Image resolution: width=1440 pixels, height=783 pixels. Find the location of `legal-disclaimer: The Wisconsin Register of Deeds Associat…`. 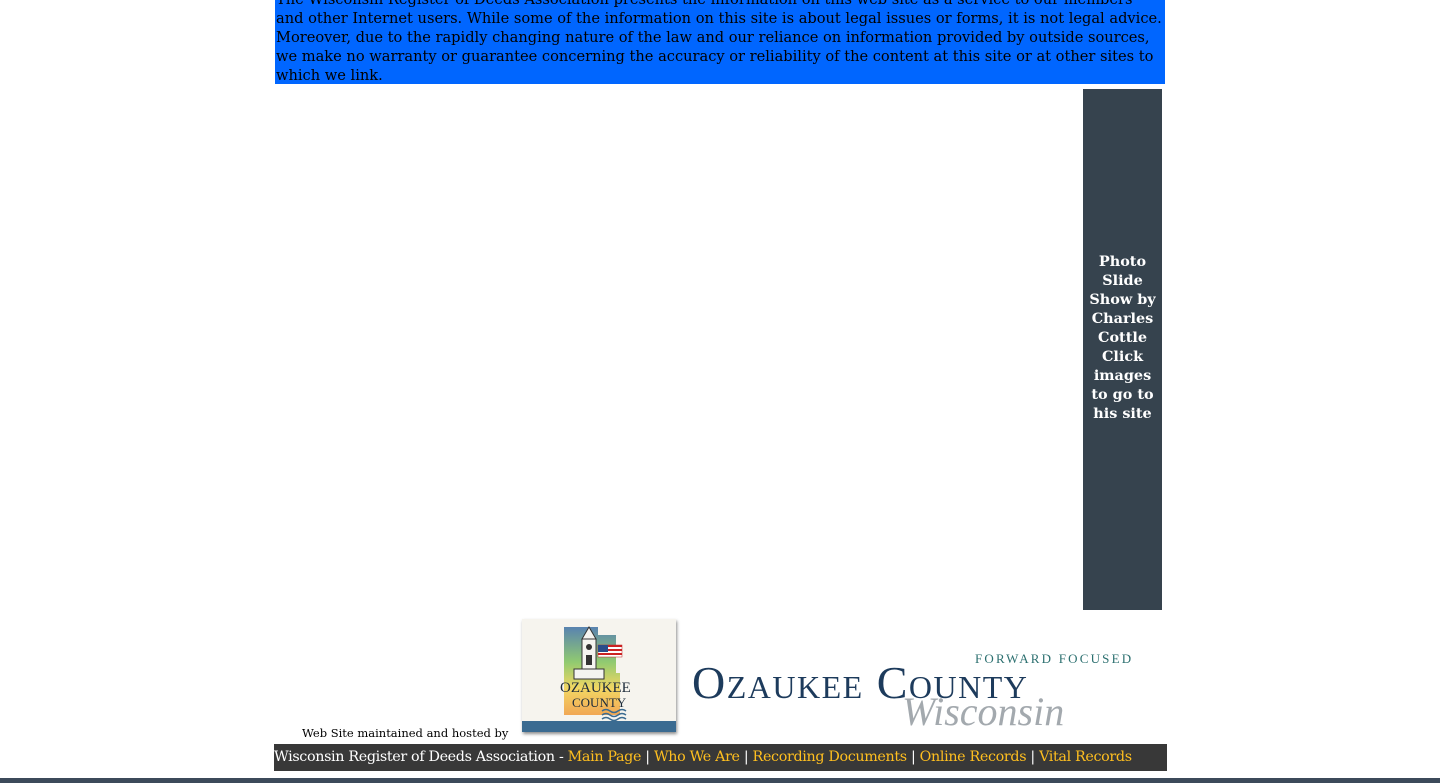

legal-disclaimer: The Wisconsin Register of Deeds Associat… is located at coordinates (720, 42).